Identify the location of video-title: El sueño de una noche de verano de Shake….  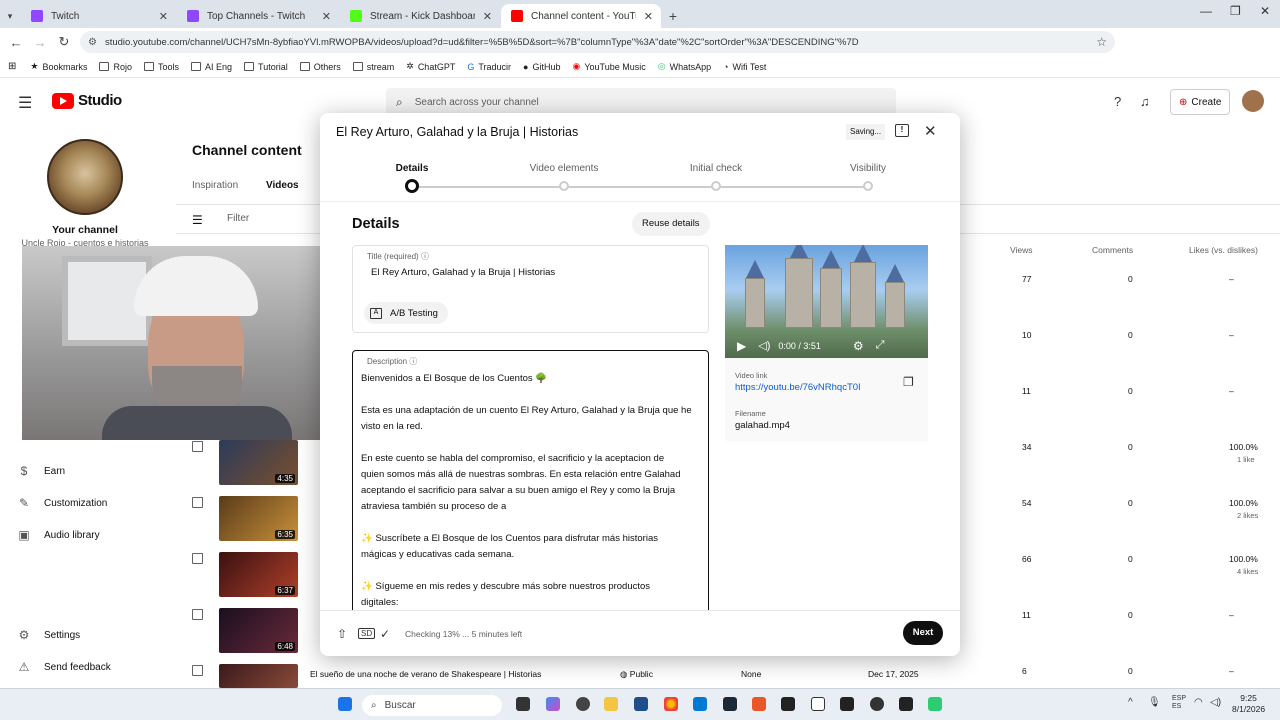
(425, 674).